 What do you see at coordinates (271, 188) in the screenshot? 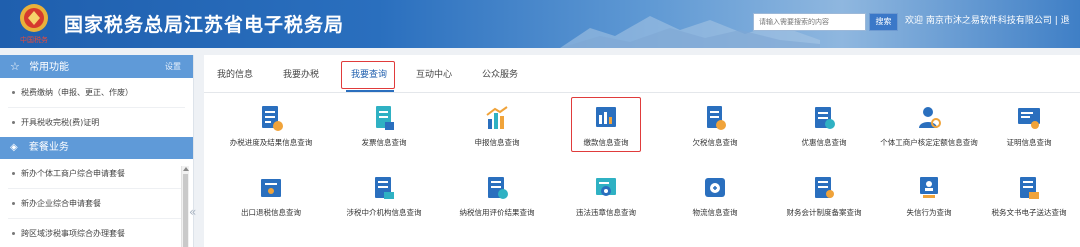
I see `export-refund-icon` at bounding box center [271, 188].